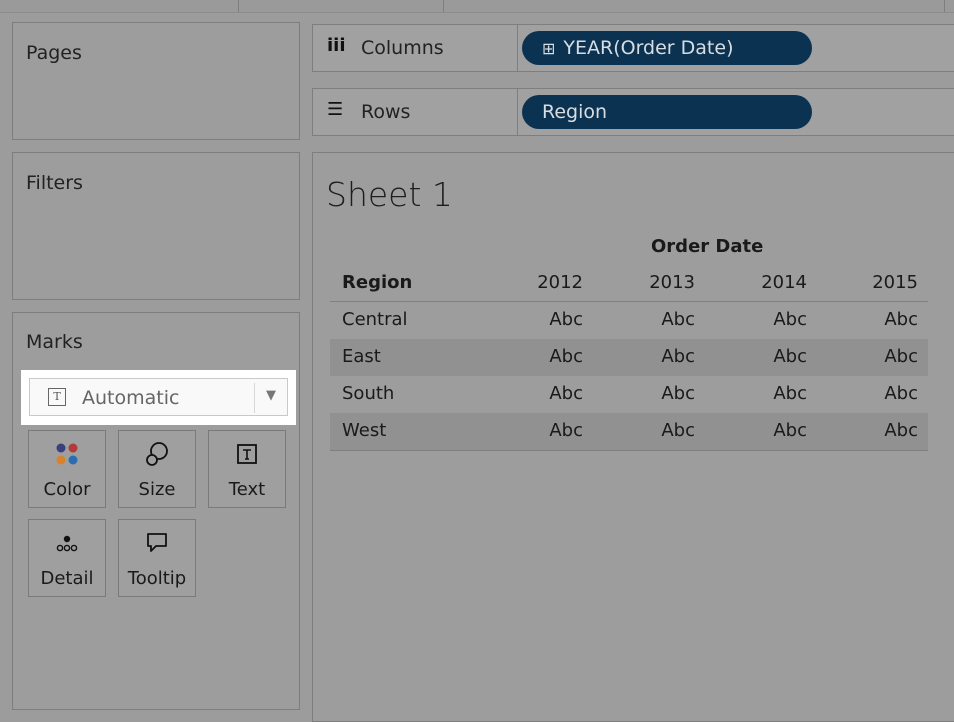 The height and width of the screenshot is (722, 954). Describe the element at coordinates (629, 320) in the screenshot. I see `table-row: Central Abc Abc Abc Abc` at that location.